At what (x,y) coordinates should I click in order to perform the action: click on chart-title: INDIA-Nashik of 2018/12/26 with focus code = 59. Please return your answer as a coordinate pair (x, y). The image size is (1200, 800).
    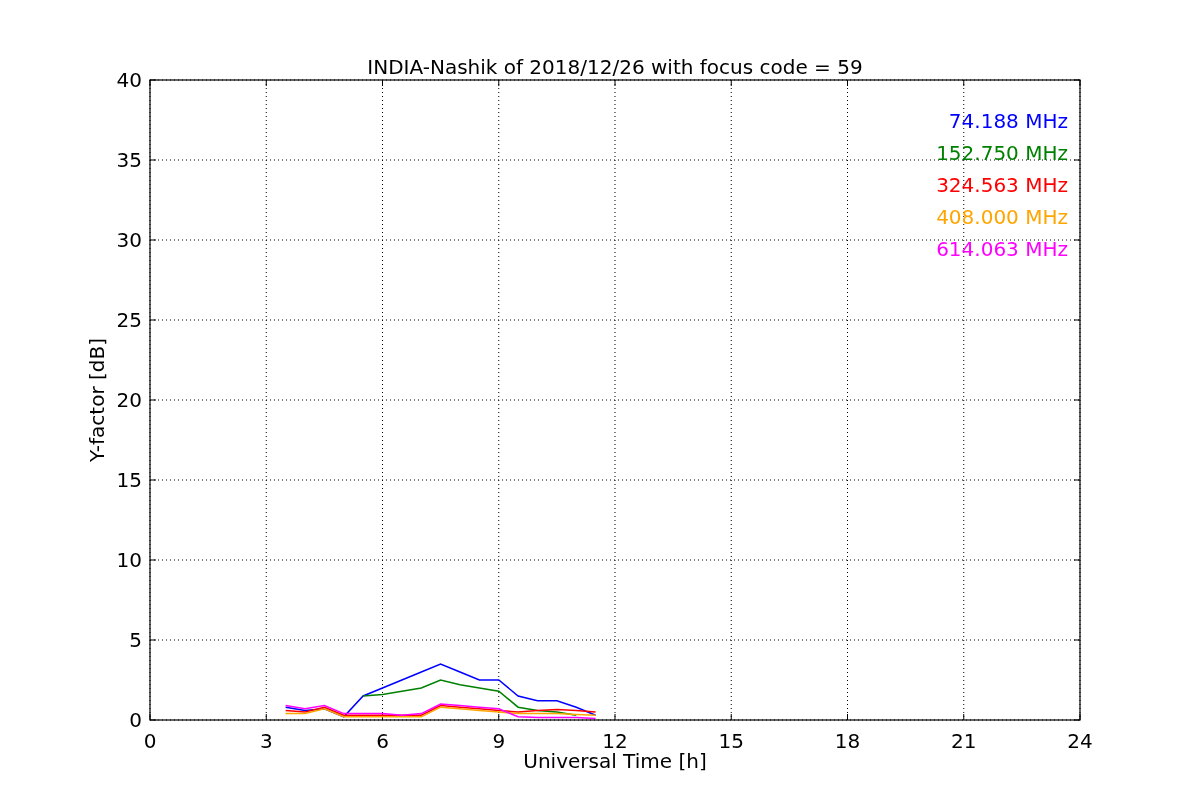
    Looking at the image, I should click on (615, 67).